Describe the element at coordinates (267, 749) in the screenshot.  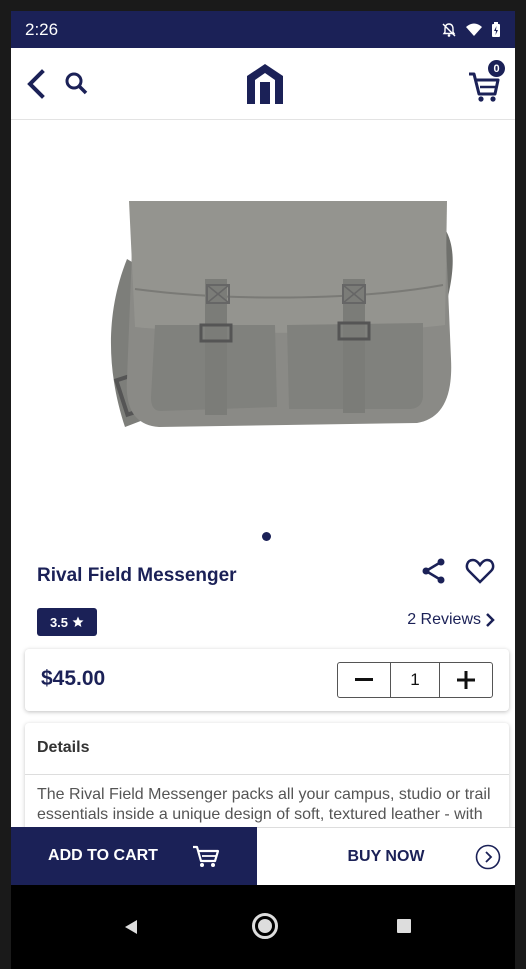
I see `details-heading: Details` at that location.